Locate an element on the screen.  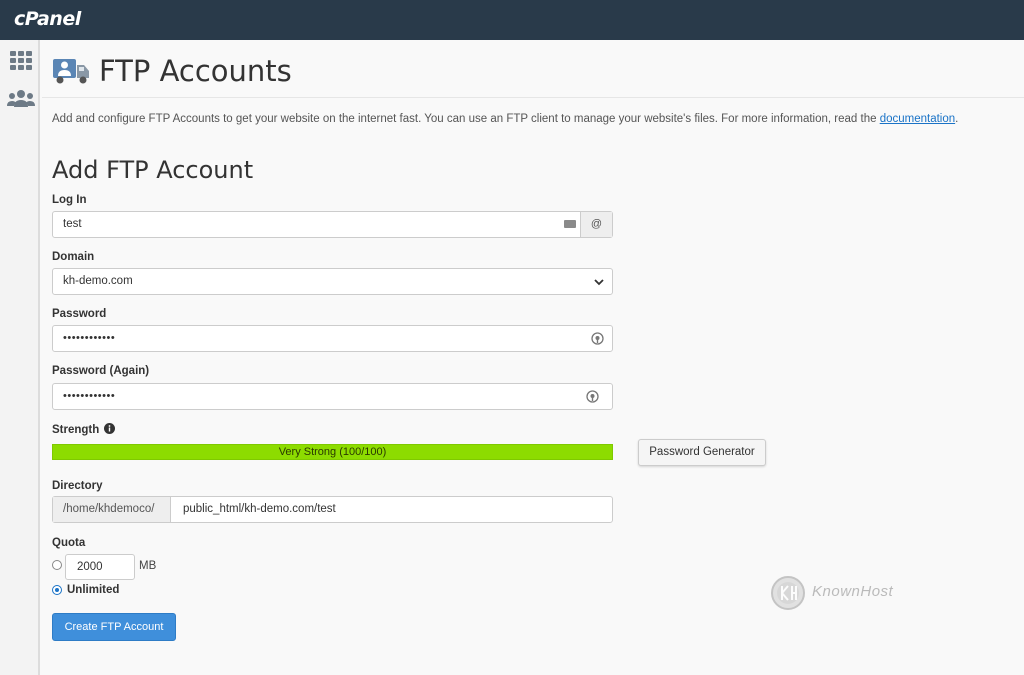
quota-label: Quota is located at coordinates (69, 543).